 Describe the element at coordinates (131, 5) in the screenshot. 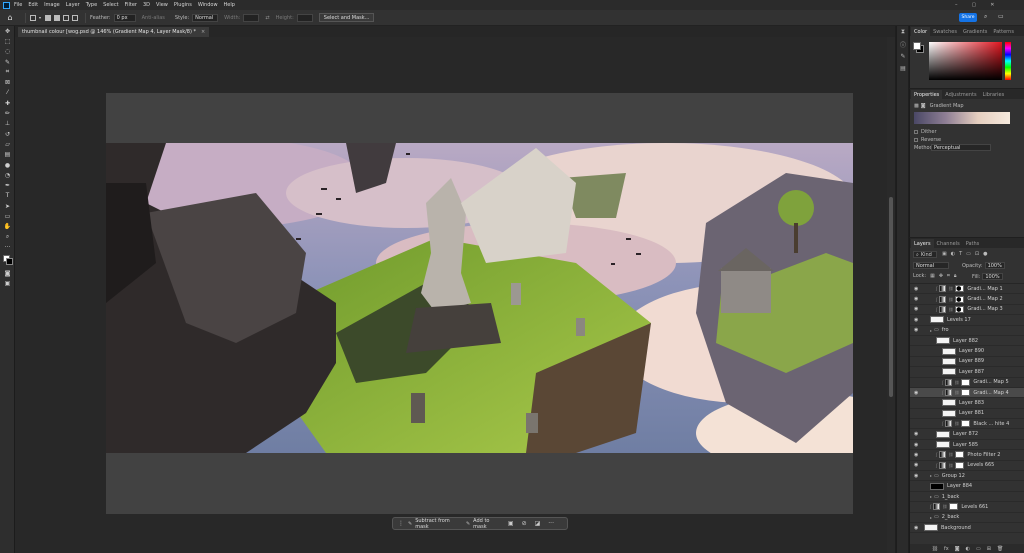

I see `menu-filter: Filter` at that location.